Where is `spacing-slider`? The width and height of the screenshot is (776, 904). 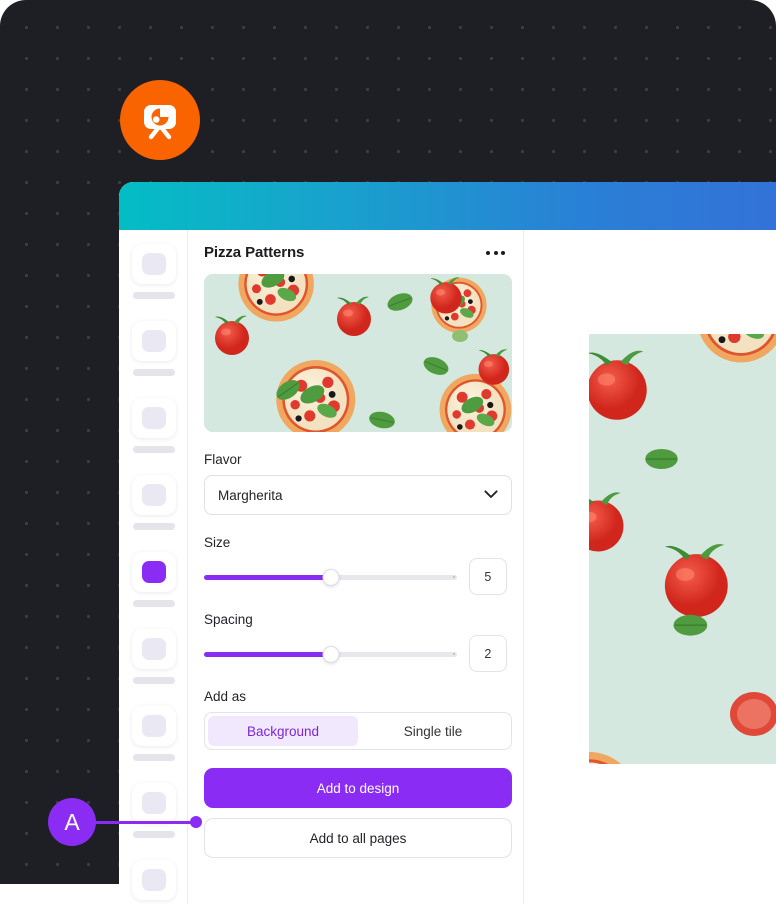 spacing-slider is located at coordinates (330, 654).